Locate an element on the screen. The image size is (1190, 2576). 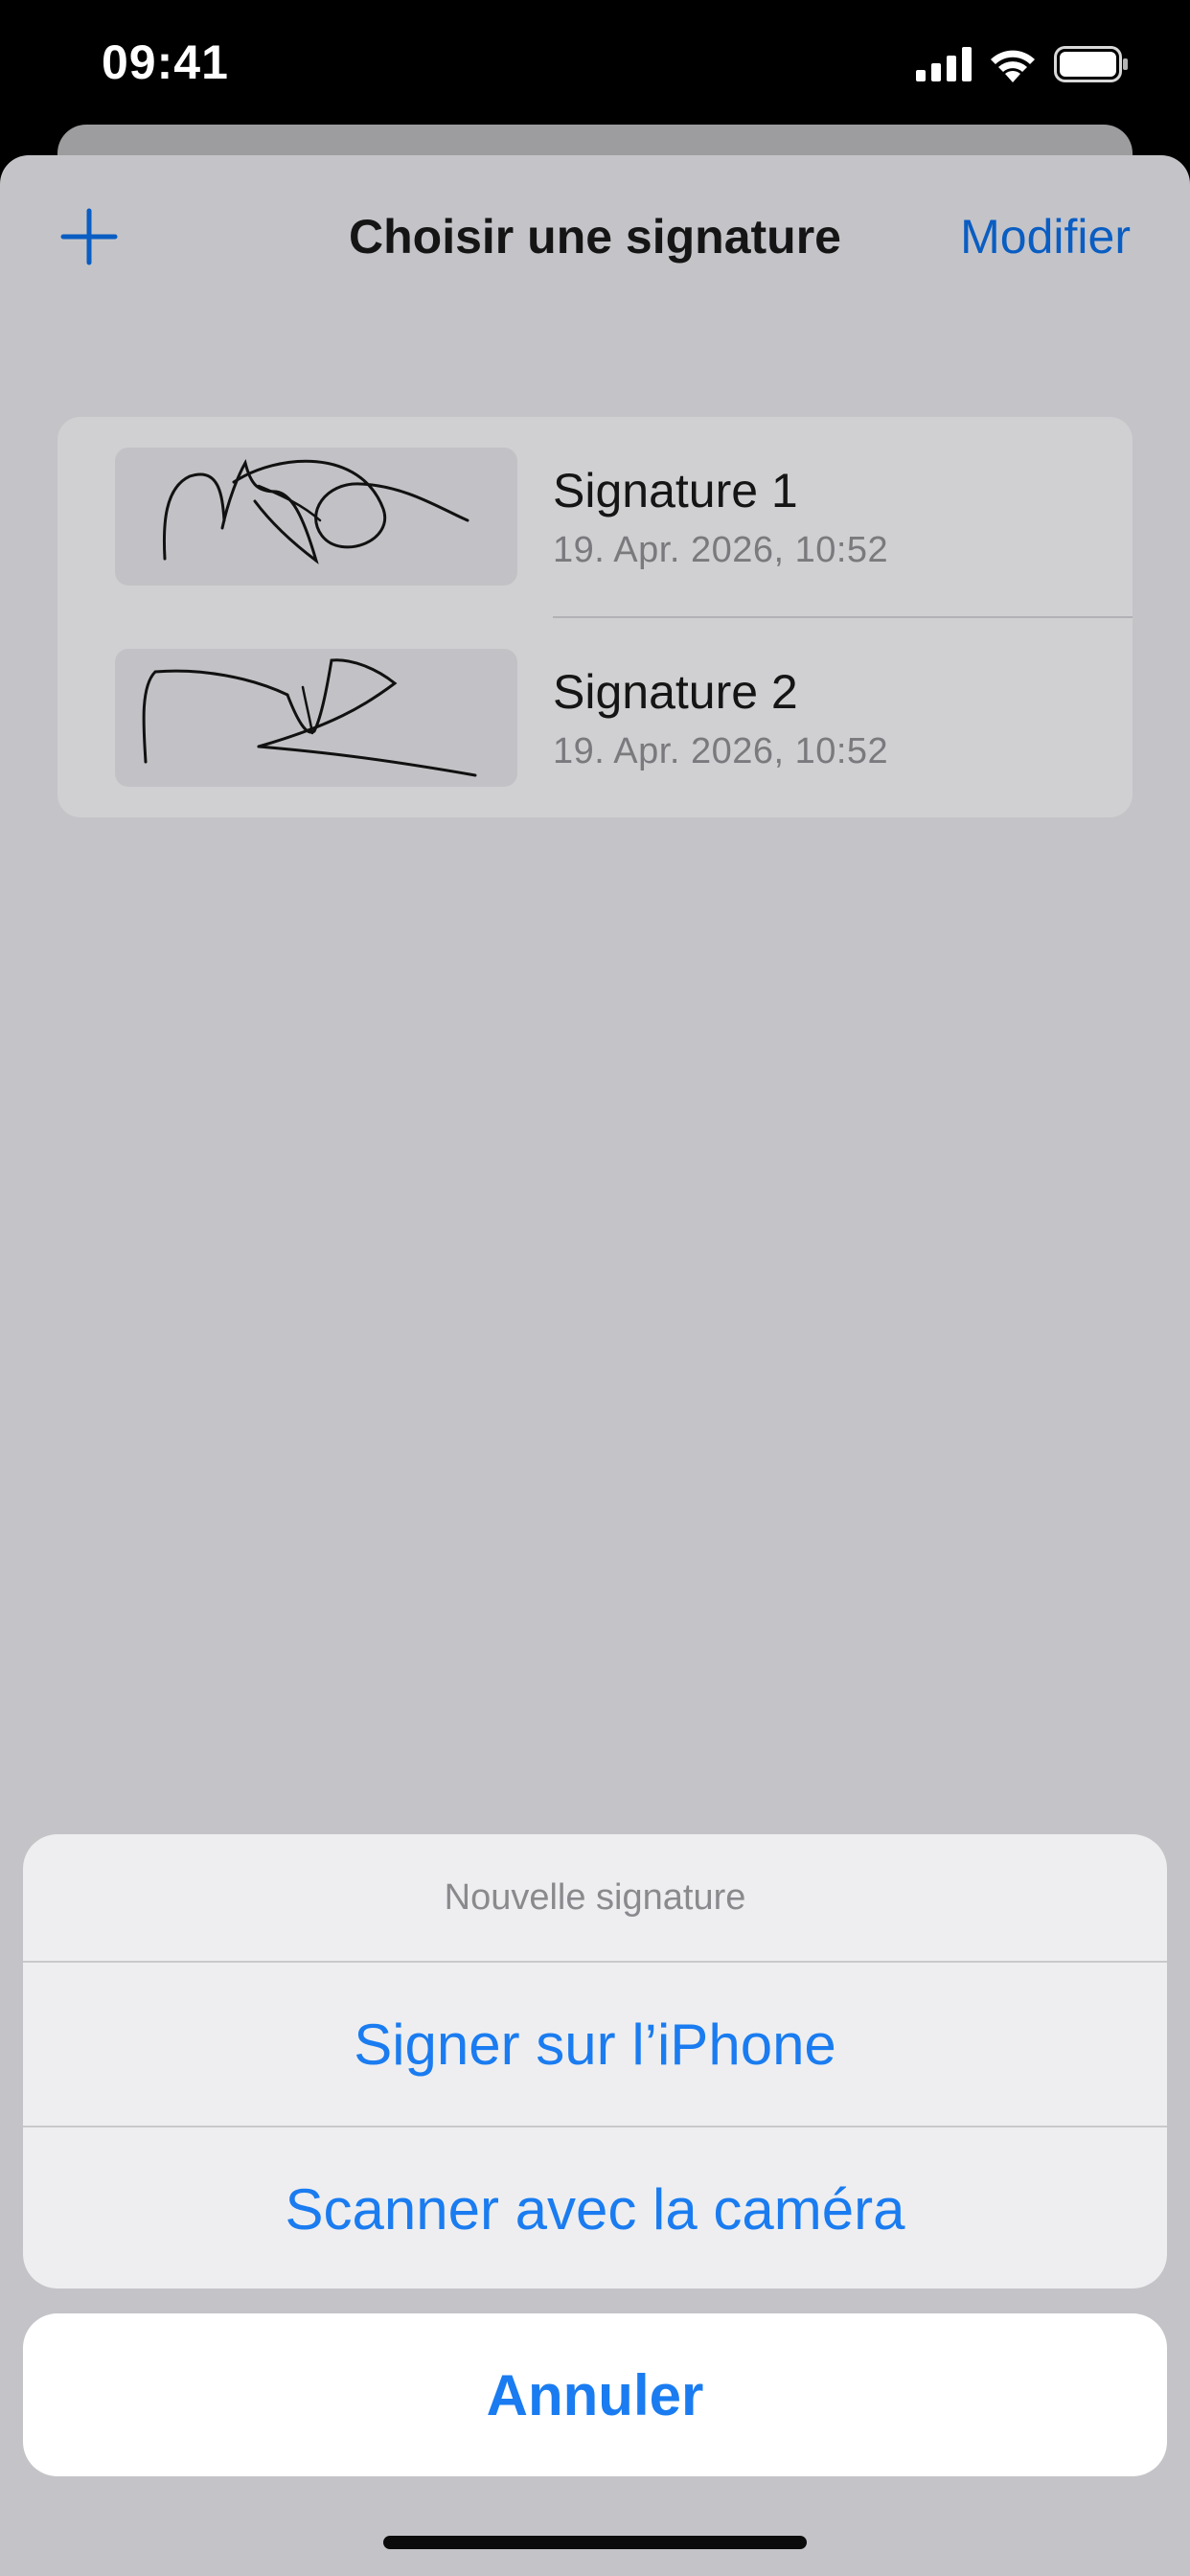
edit-button: Modifier is located at coordinates (1045, 236).